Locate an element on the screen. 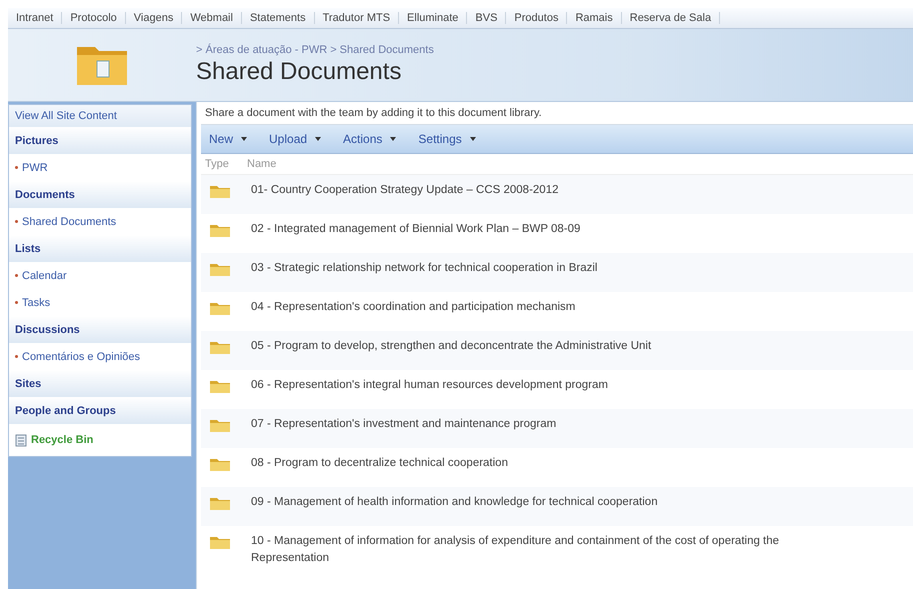  toolbar-menu: Settings is located at coordinates (447, 139).